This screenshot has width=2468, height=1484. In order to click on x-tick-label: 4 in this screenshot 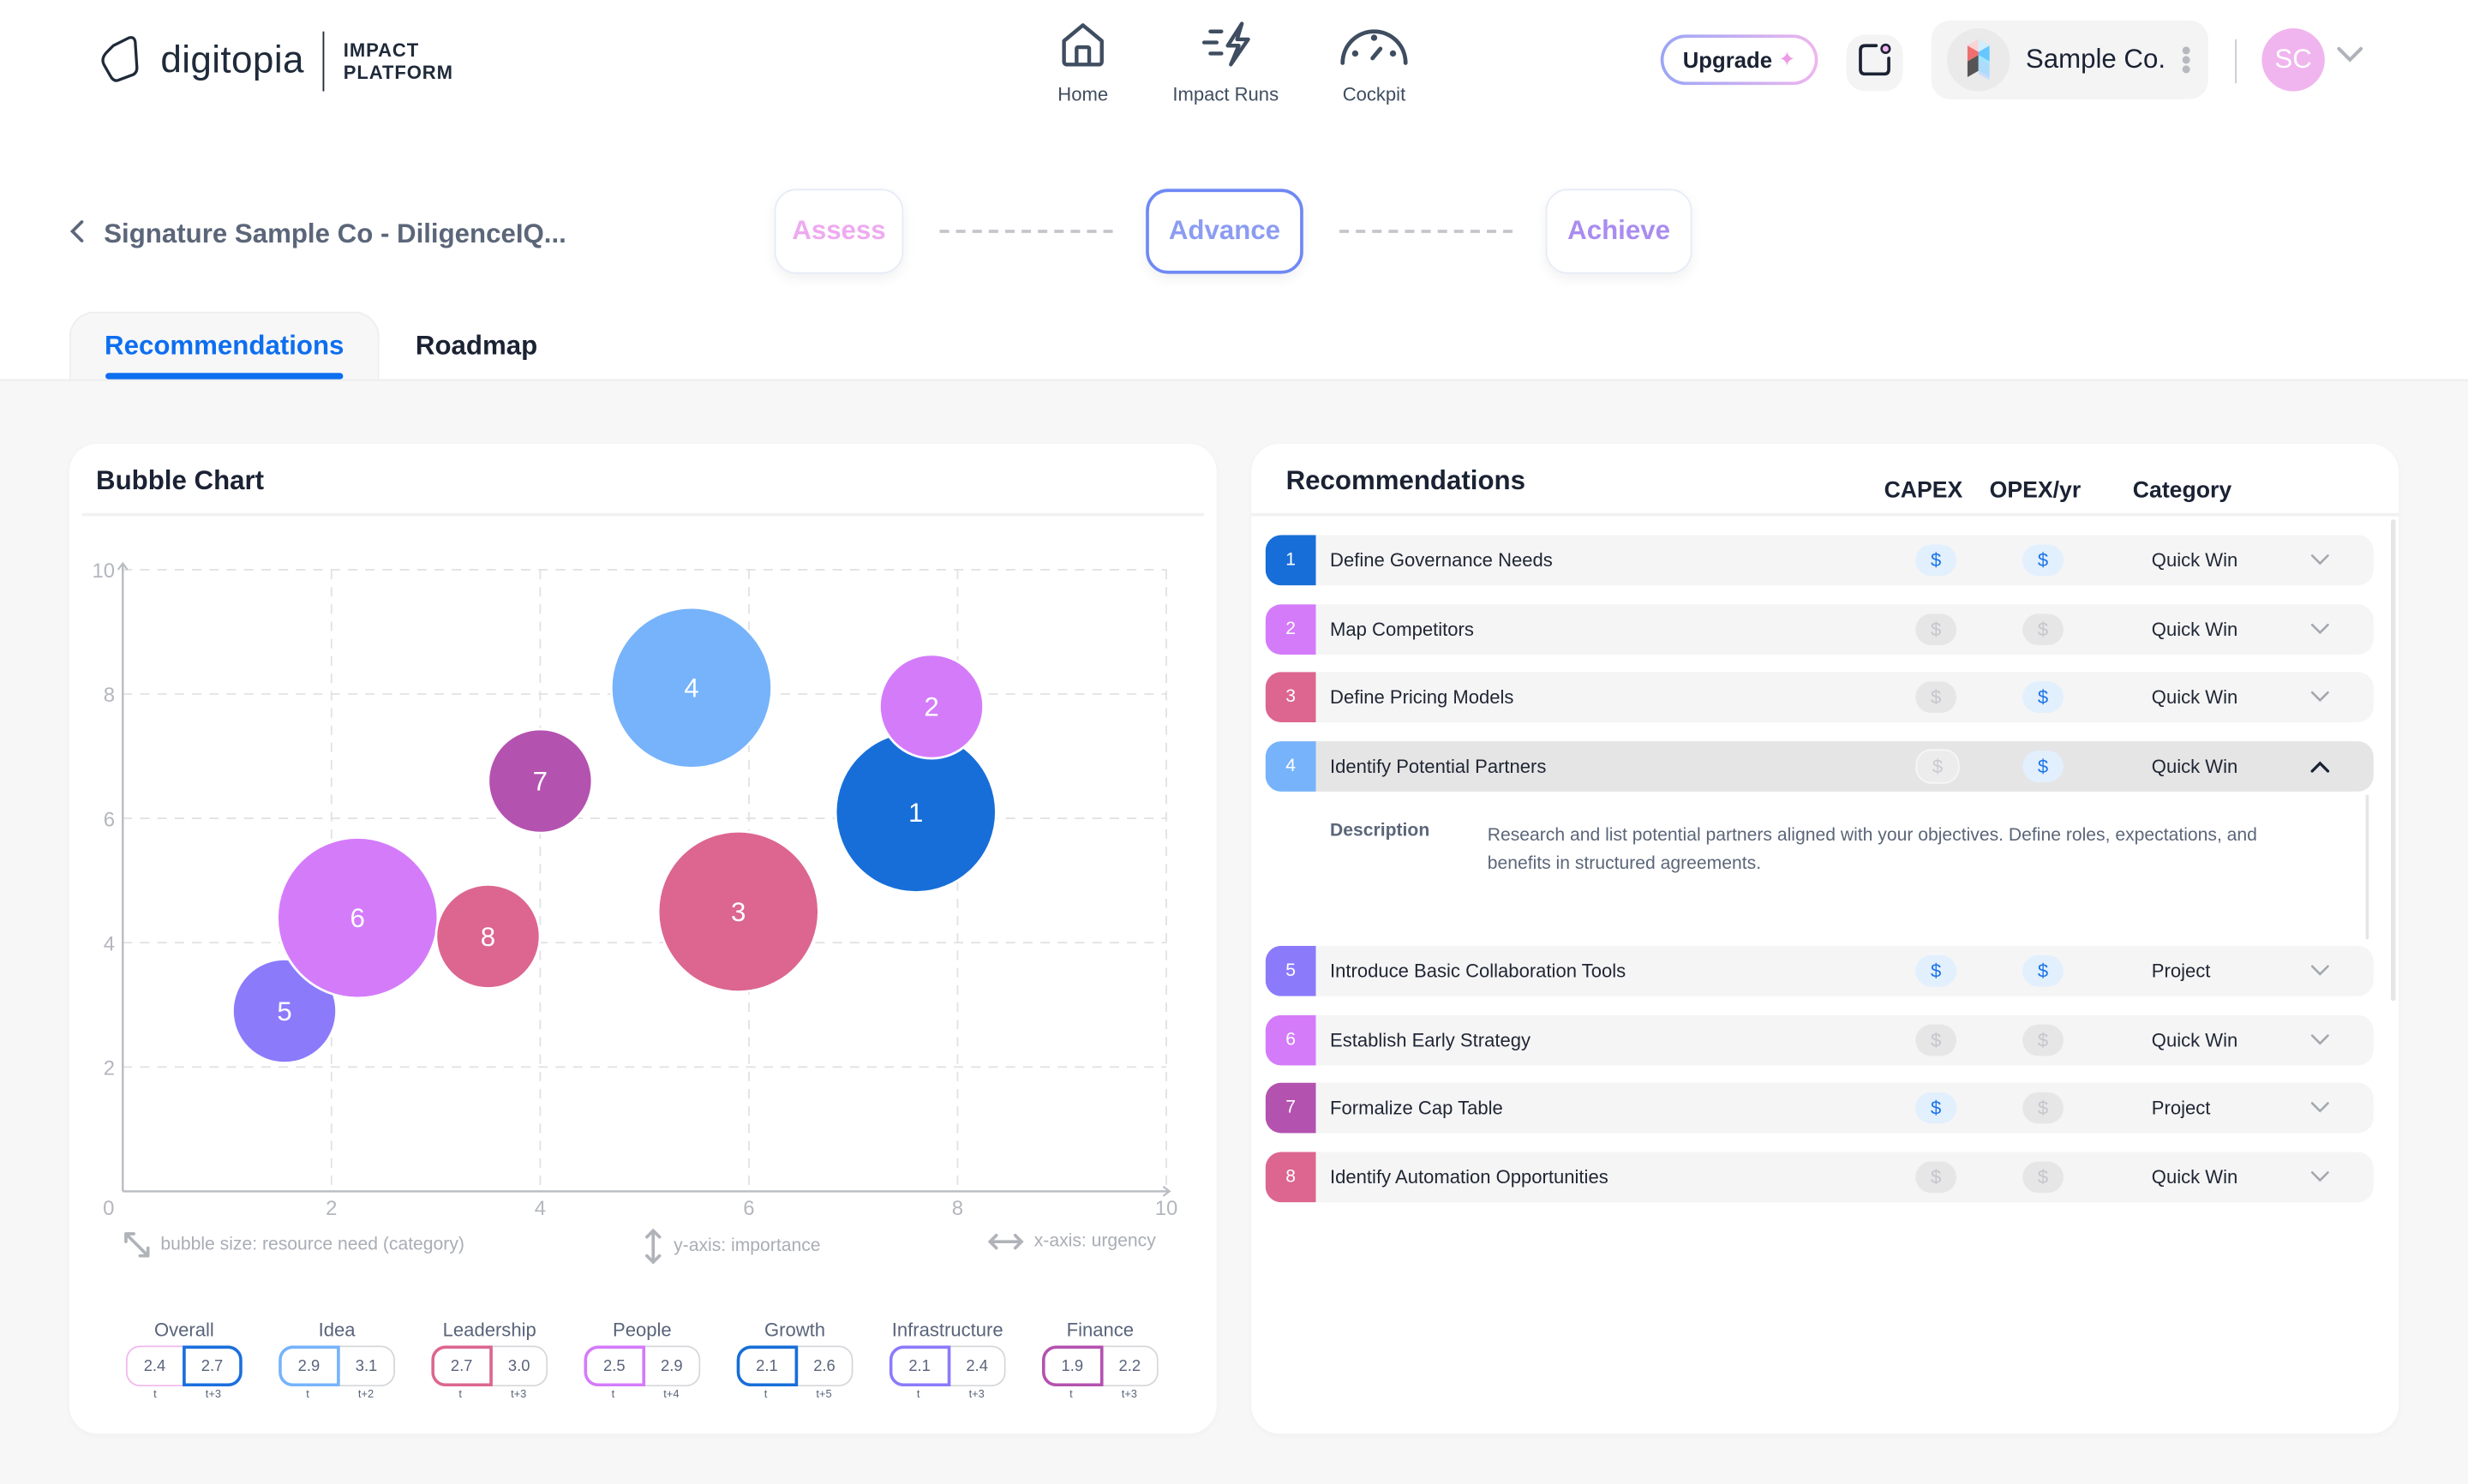, I will do `click(540, 1208)`.